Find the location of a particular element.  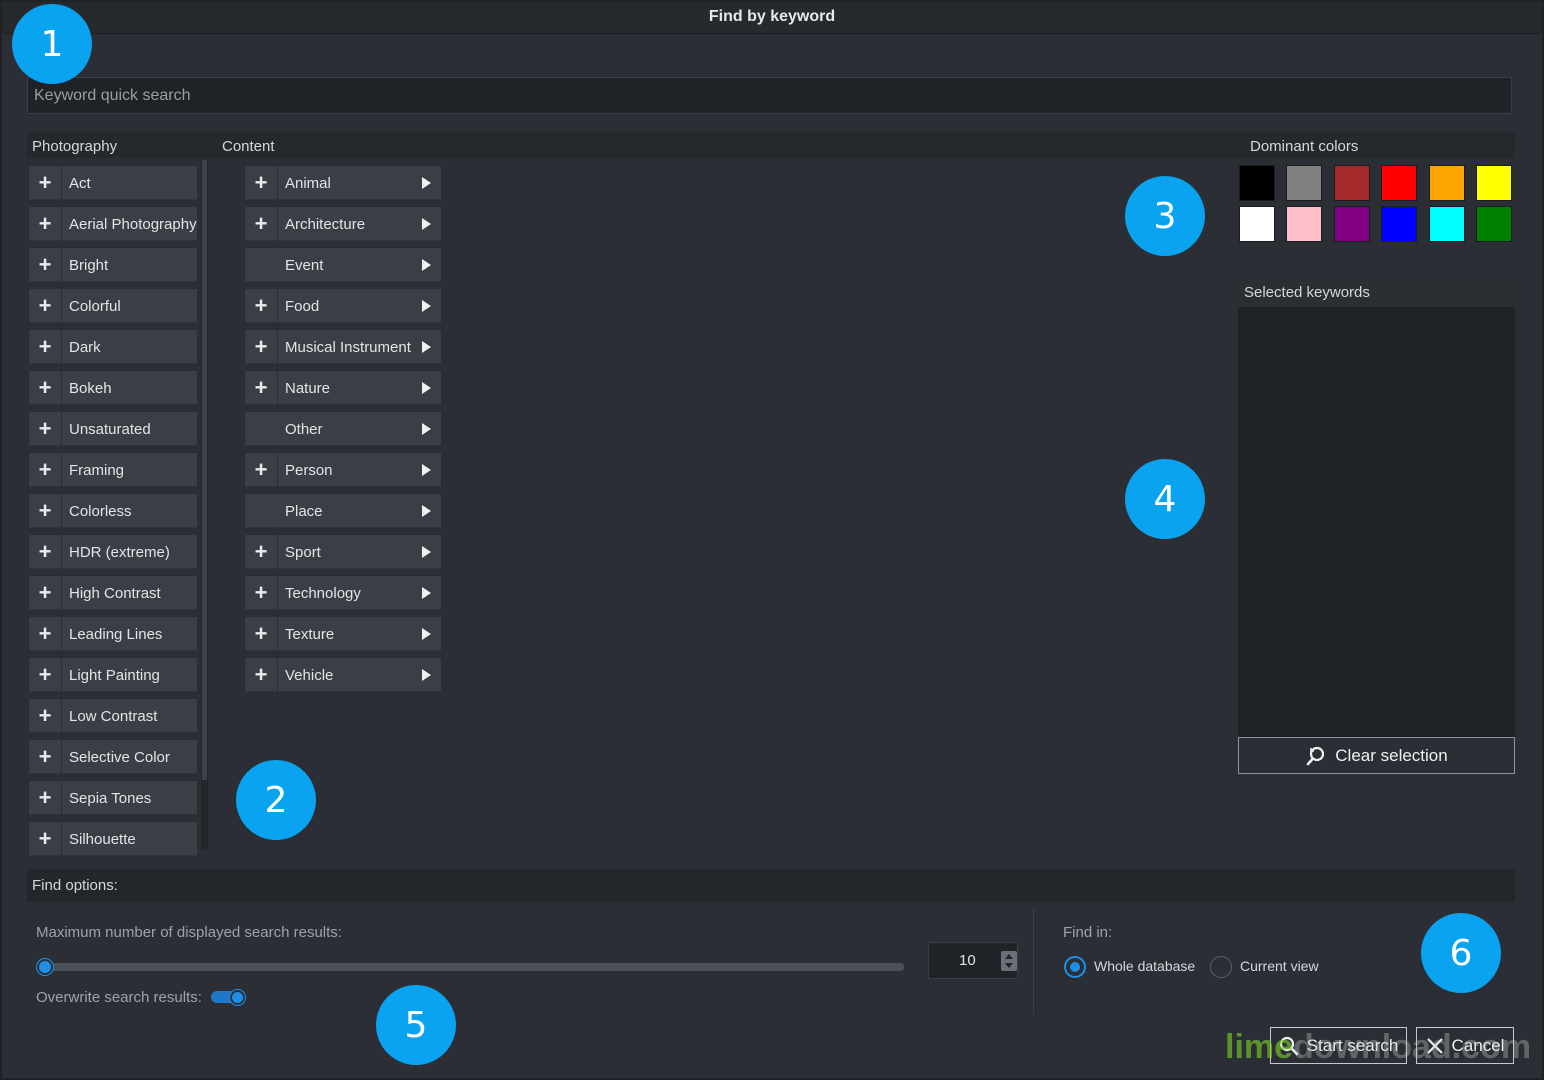

max-results-slider-handle is located at coordinates (45, 967).